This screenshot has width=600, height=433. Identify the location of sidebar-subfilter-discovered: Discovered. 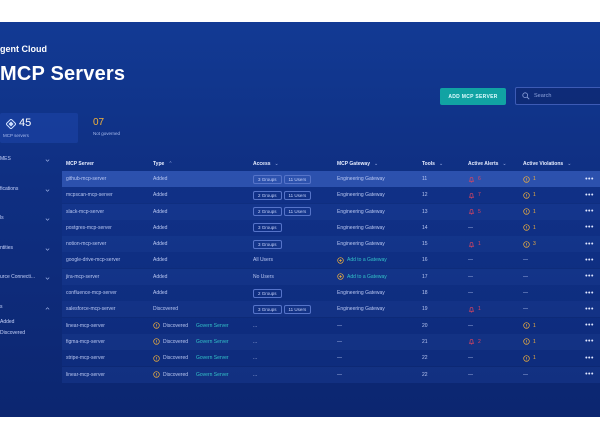
(28, 335).